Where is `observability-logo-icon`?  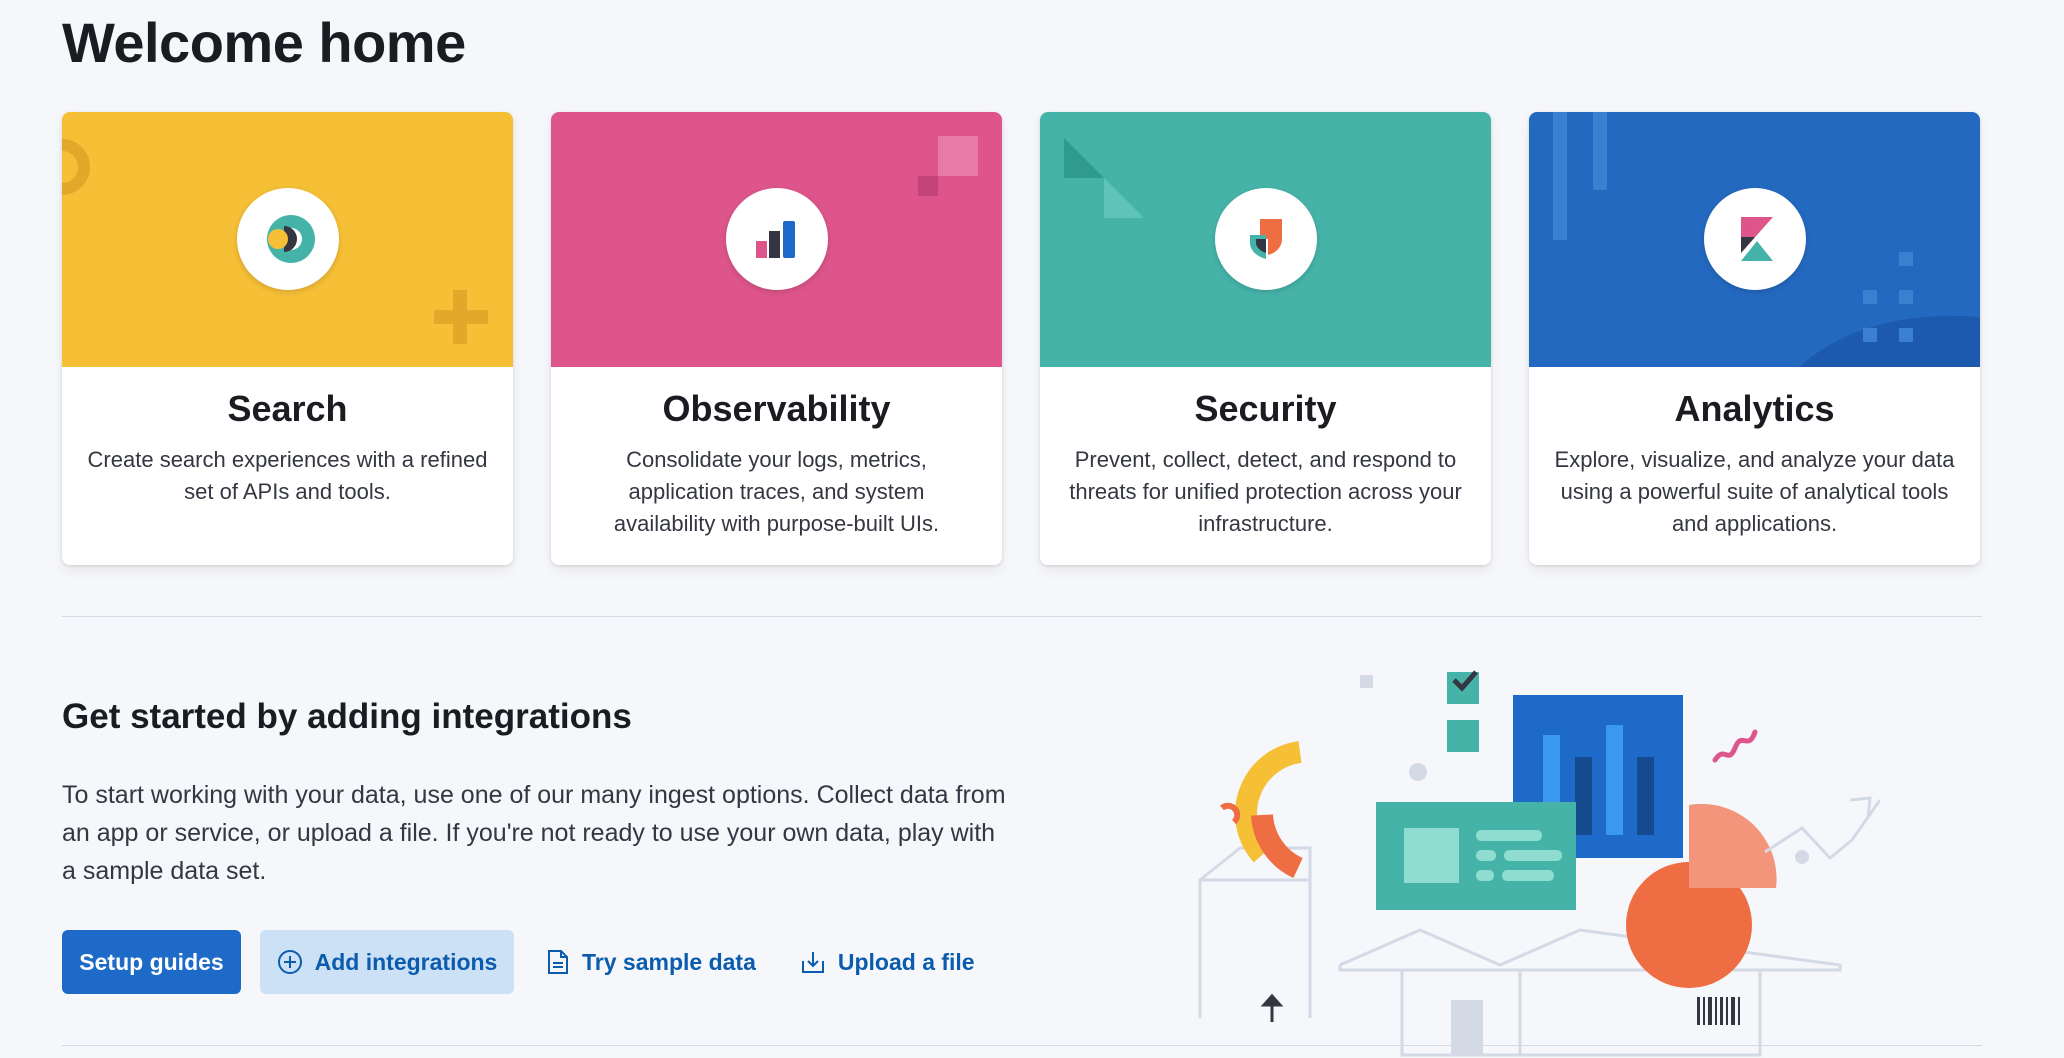
observability-logo-icon is located at coordinates (776, 239).